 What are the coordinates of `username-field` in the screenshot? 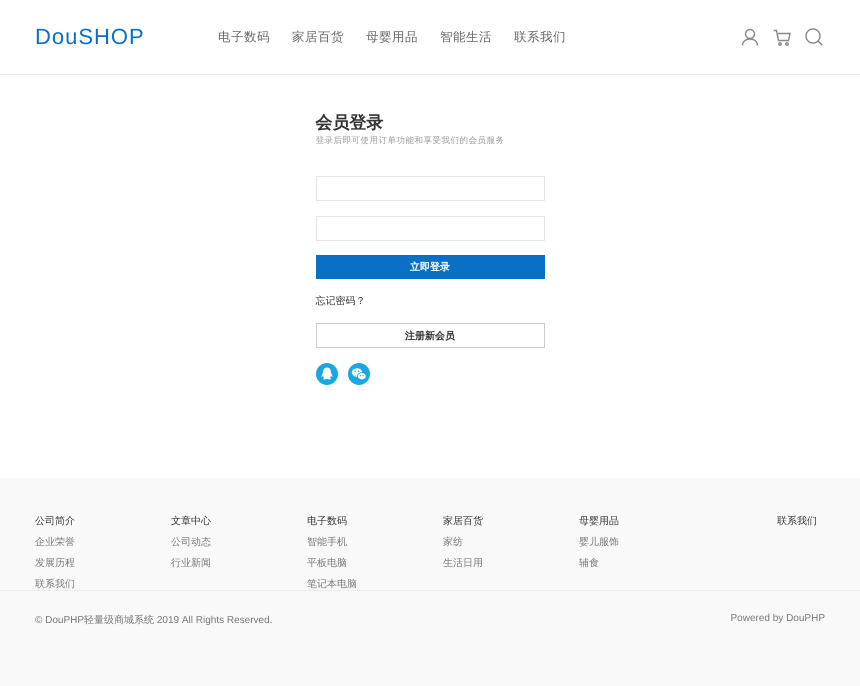 It's located at (430, 188).